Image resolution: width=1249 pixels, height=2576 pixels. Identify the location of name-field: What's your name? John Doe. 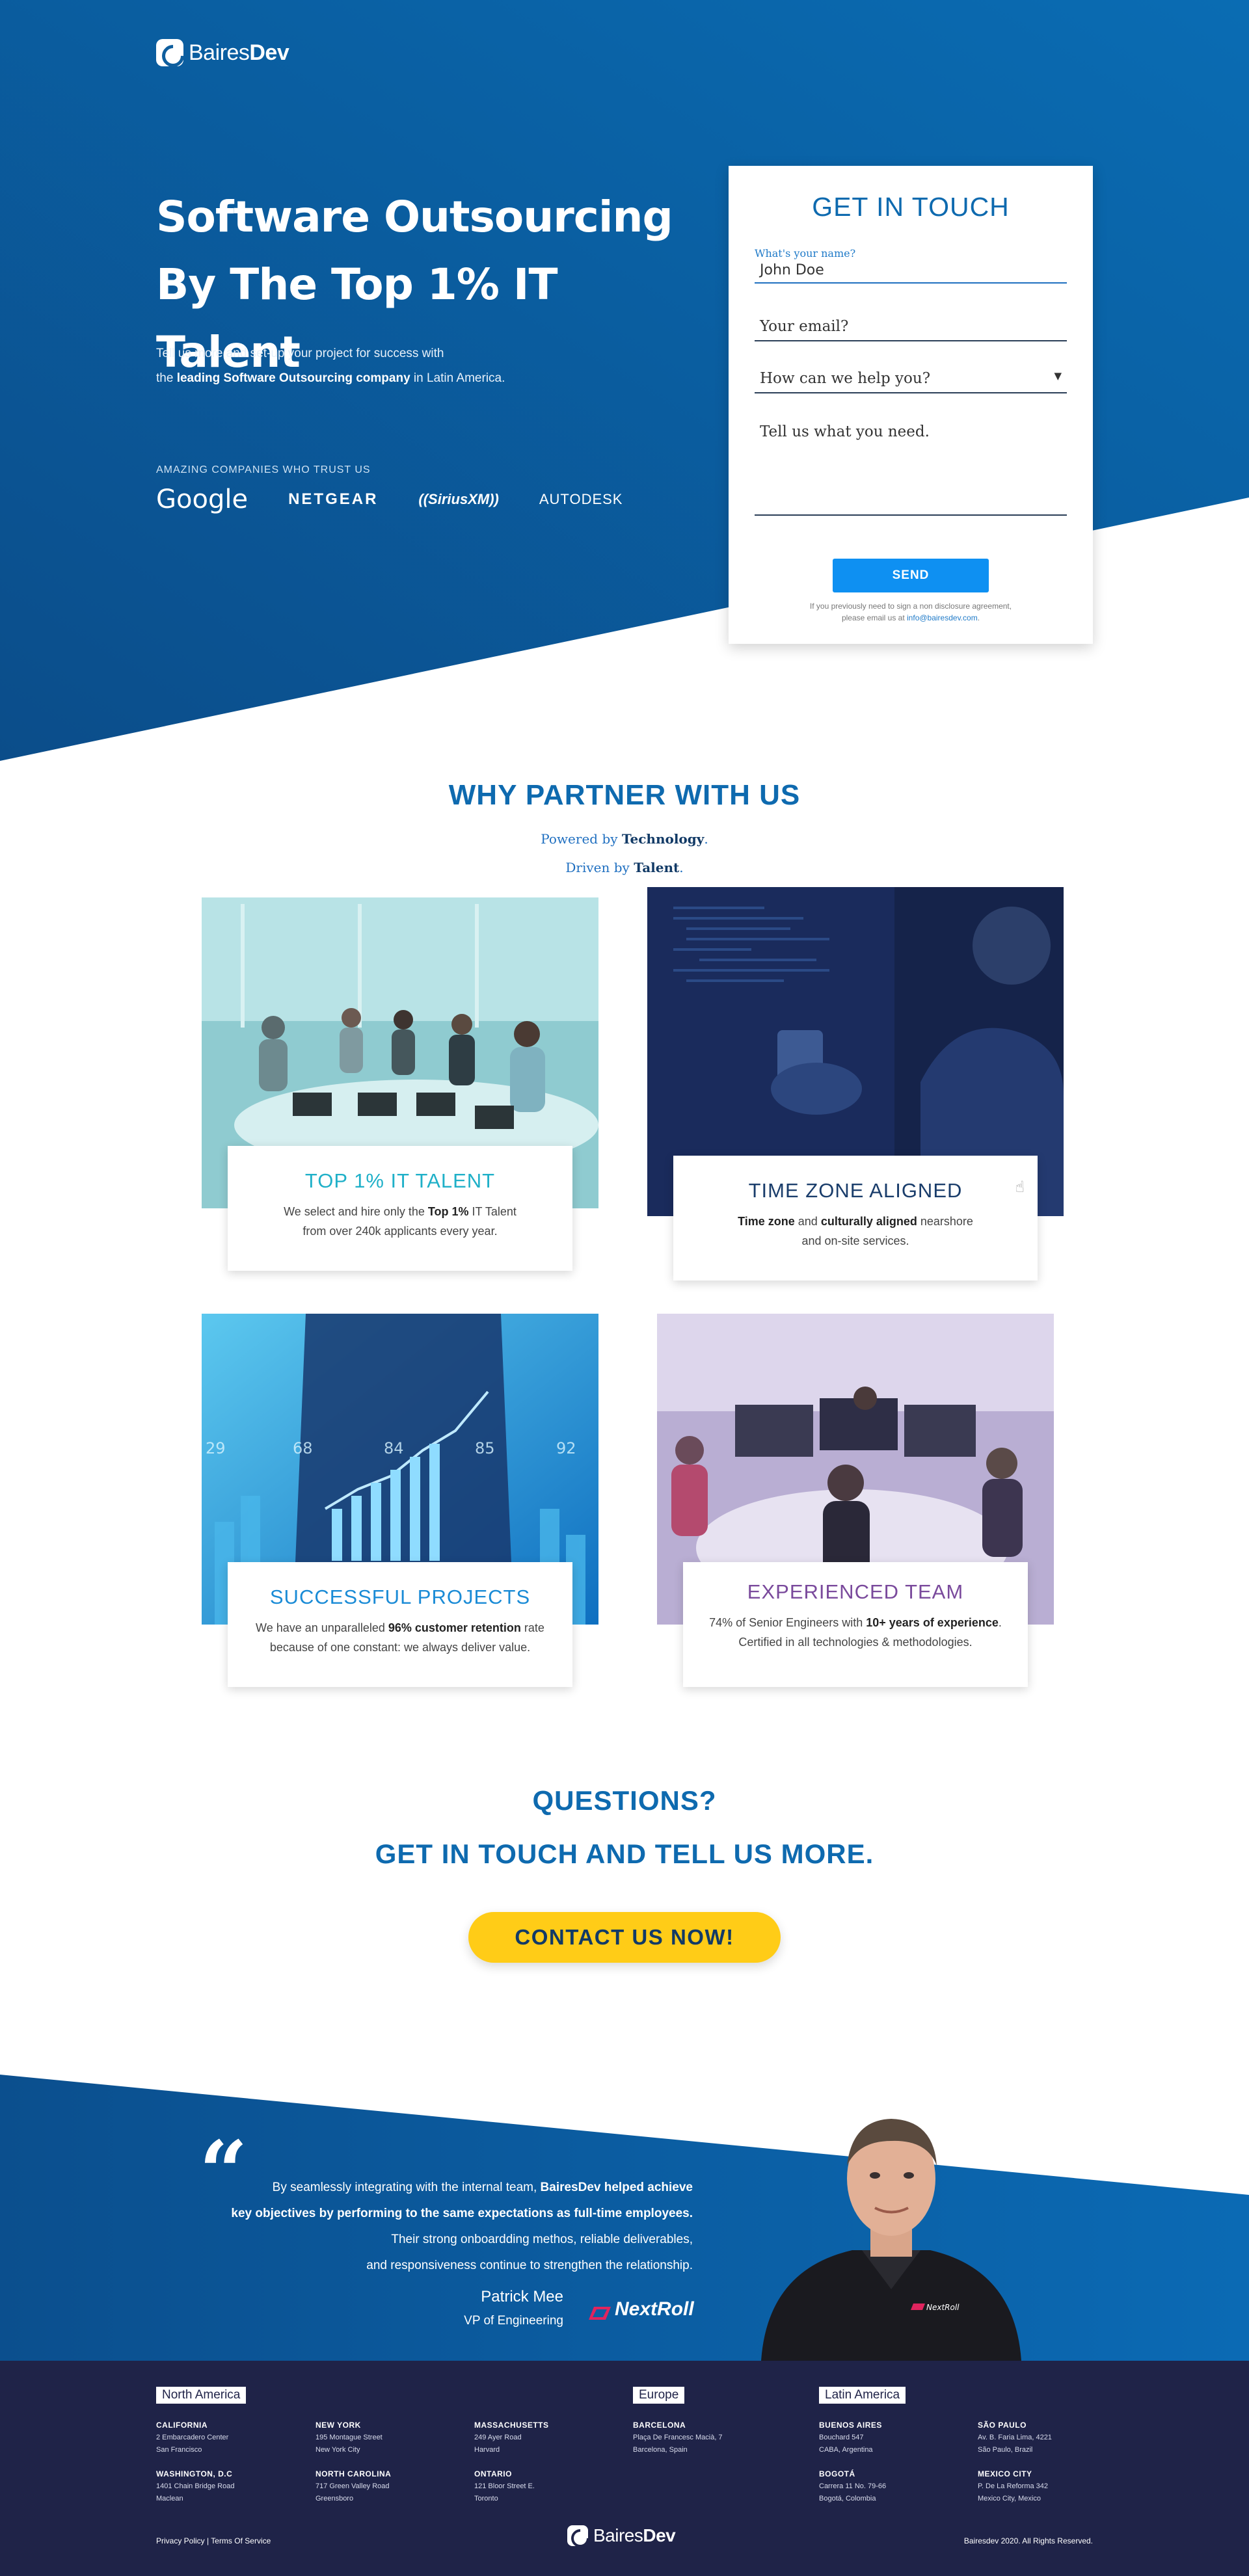
(911, 265).